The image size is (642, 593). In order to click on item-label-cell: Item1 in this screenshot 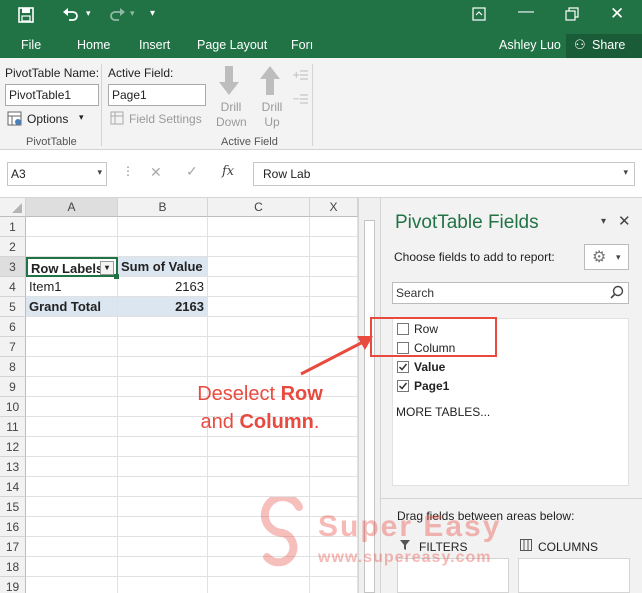, I will do `click(72, 287)`.